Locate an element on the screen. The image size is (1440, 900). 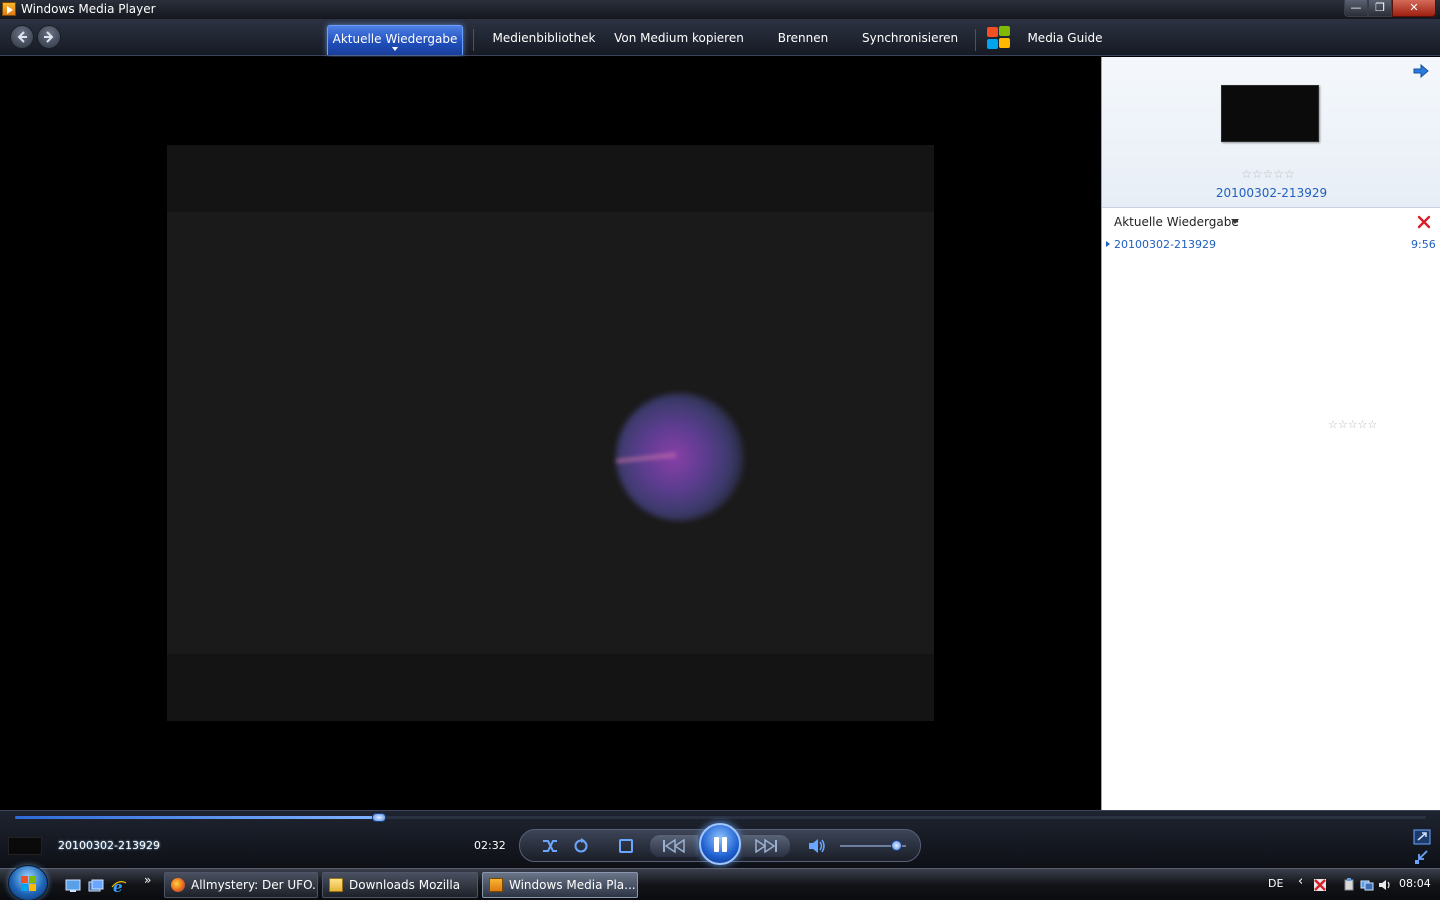
mute-button is located at coordinates (817, 846).